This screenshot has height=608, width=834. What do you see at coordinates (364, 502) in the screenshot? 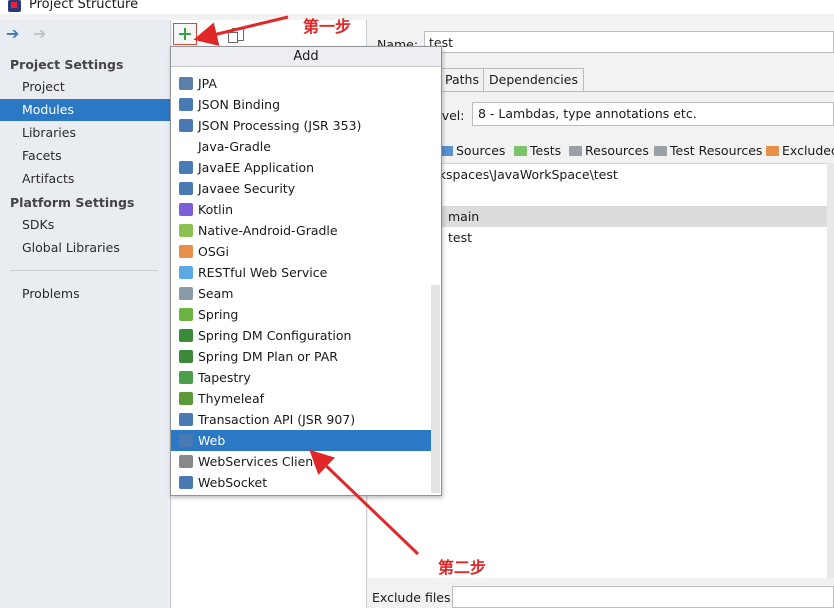
I see `step2-arrow` at bounding box center [364, 502].